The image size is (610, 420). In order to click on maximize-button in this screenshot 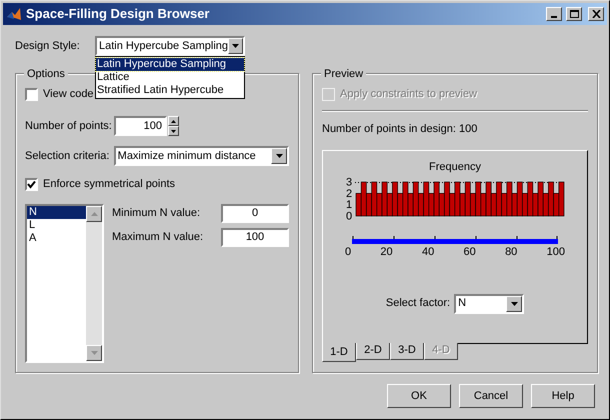, I will do `click(574, 14)`.